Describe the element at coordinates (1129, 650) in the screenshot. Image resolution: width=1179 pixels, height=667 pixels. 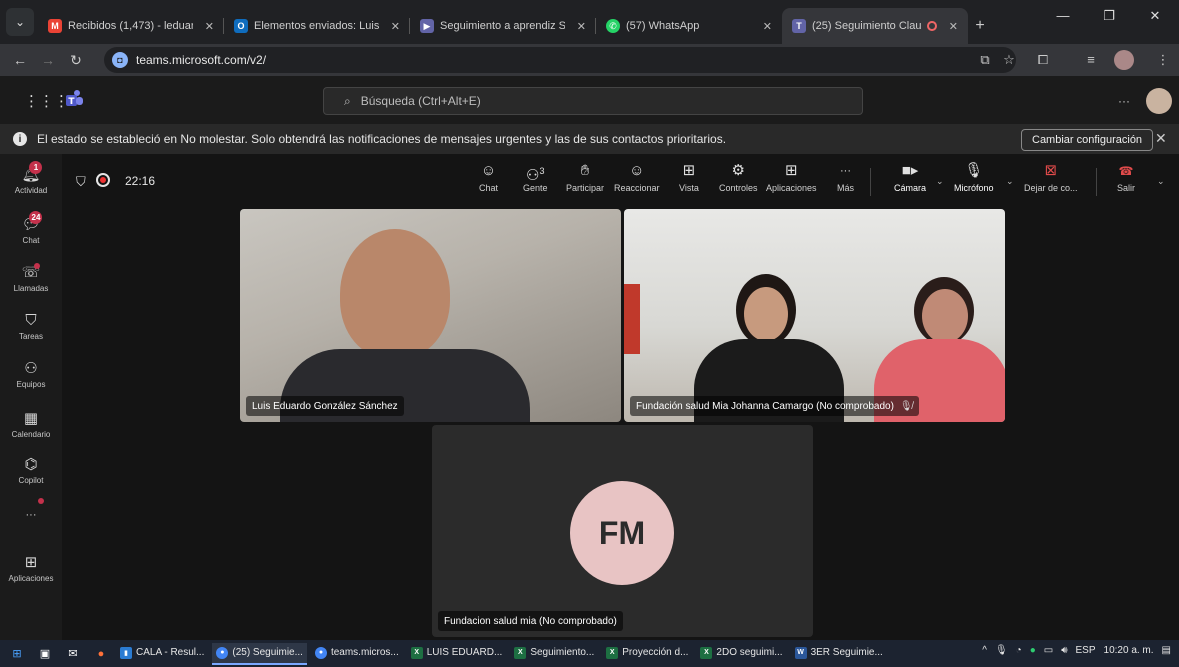
I see `clock: 10:20 a. m.` at that location.